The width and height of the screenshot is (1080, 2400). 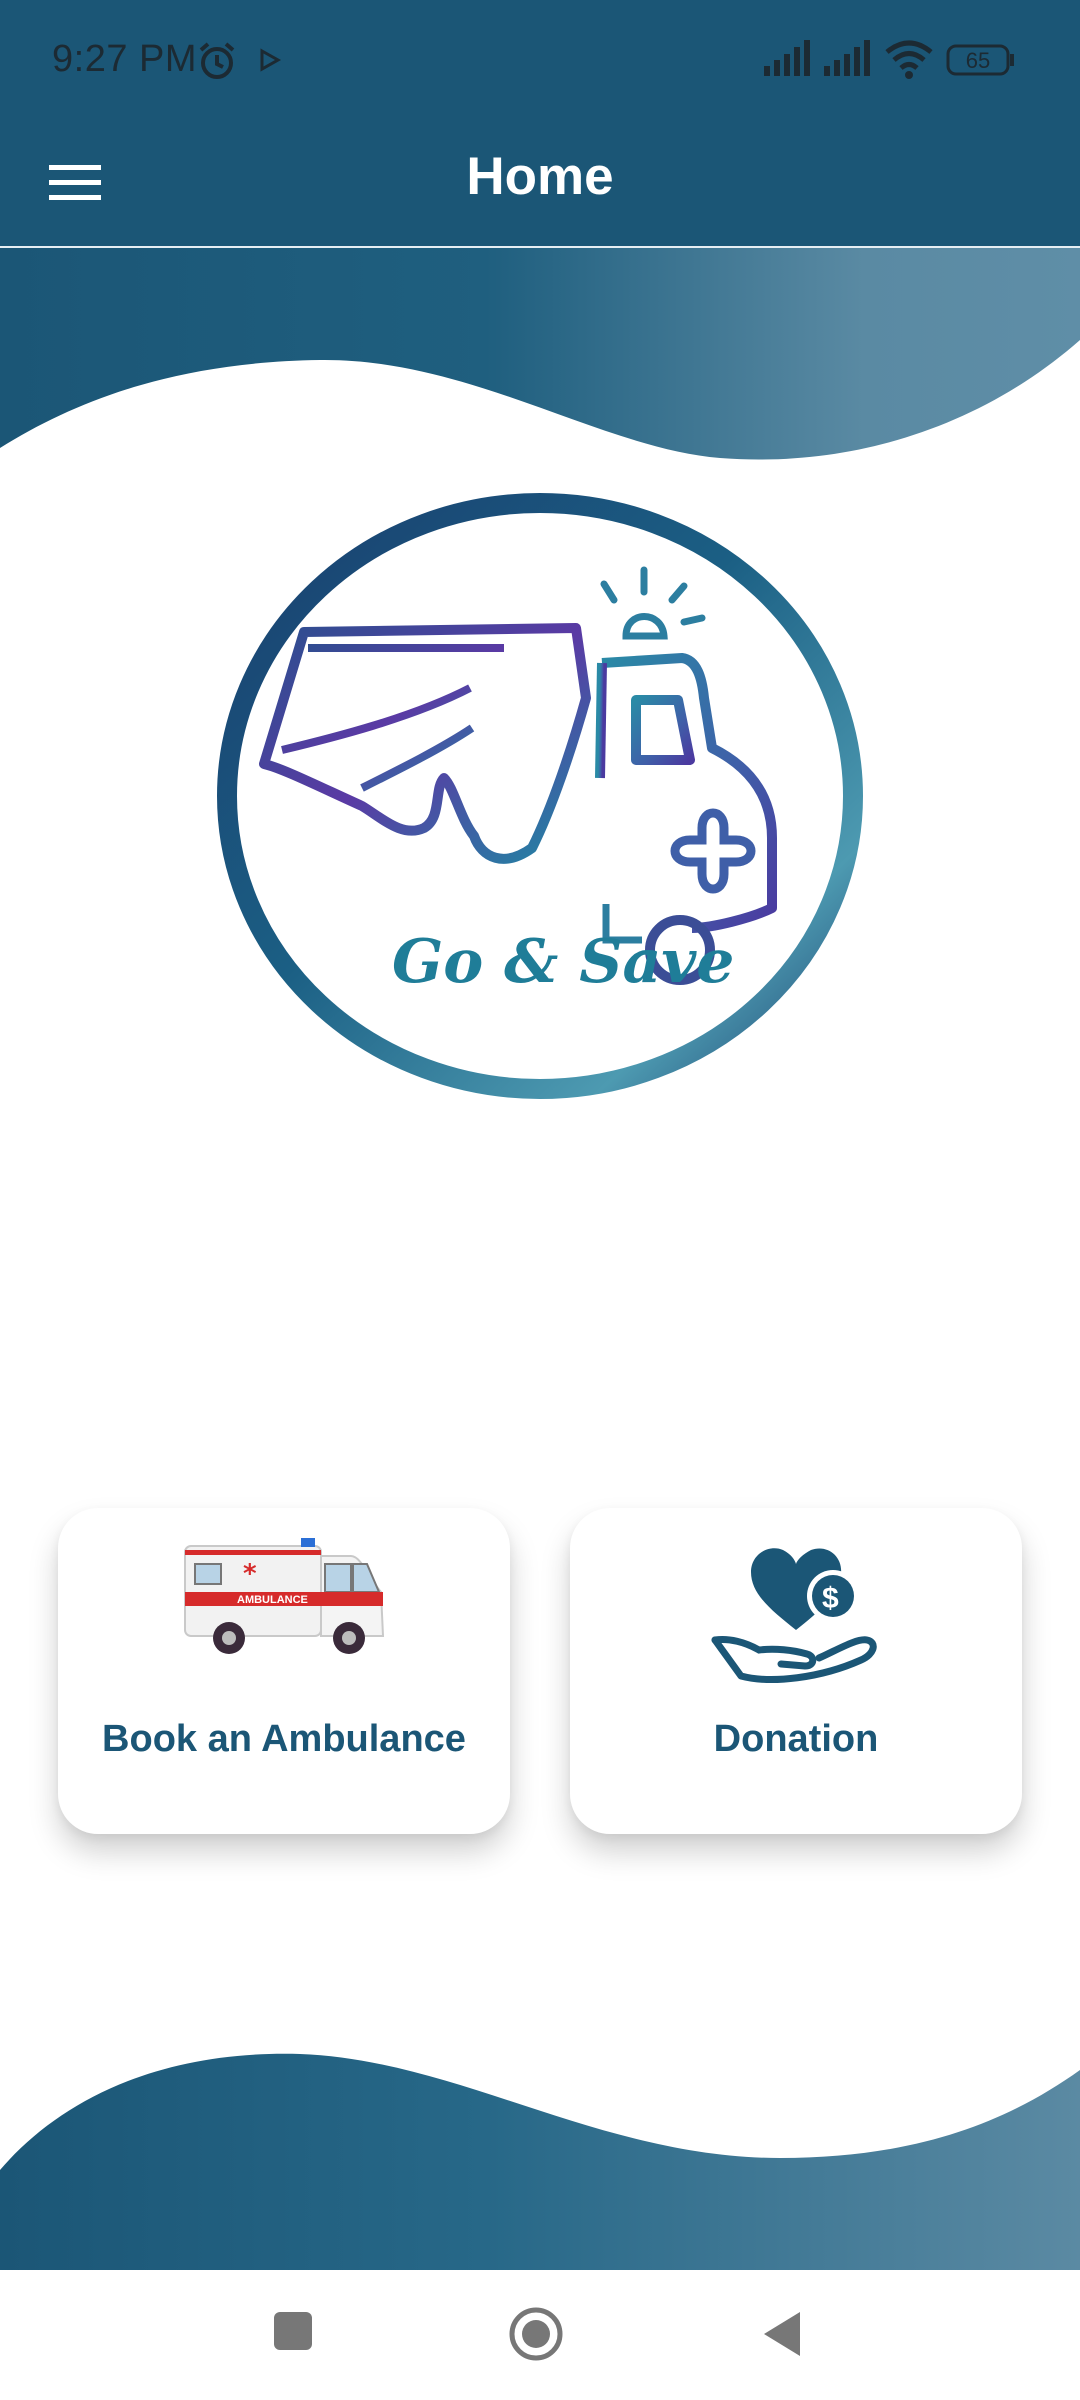 What do you see at coordinates (272, 1600) in the screenshot?
I see `svg-text: AMBULANCE` at bounding box center [272, 1600].